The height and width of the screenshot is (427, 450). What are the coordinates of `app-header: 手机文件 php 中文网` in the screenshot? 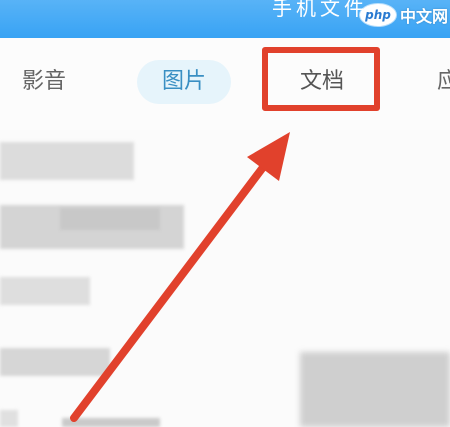 It's located at (225, 19).